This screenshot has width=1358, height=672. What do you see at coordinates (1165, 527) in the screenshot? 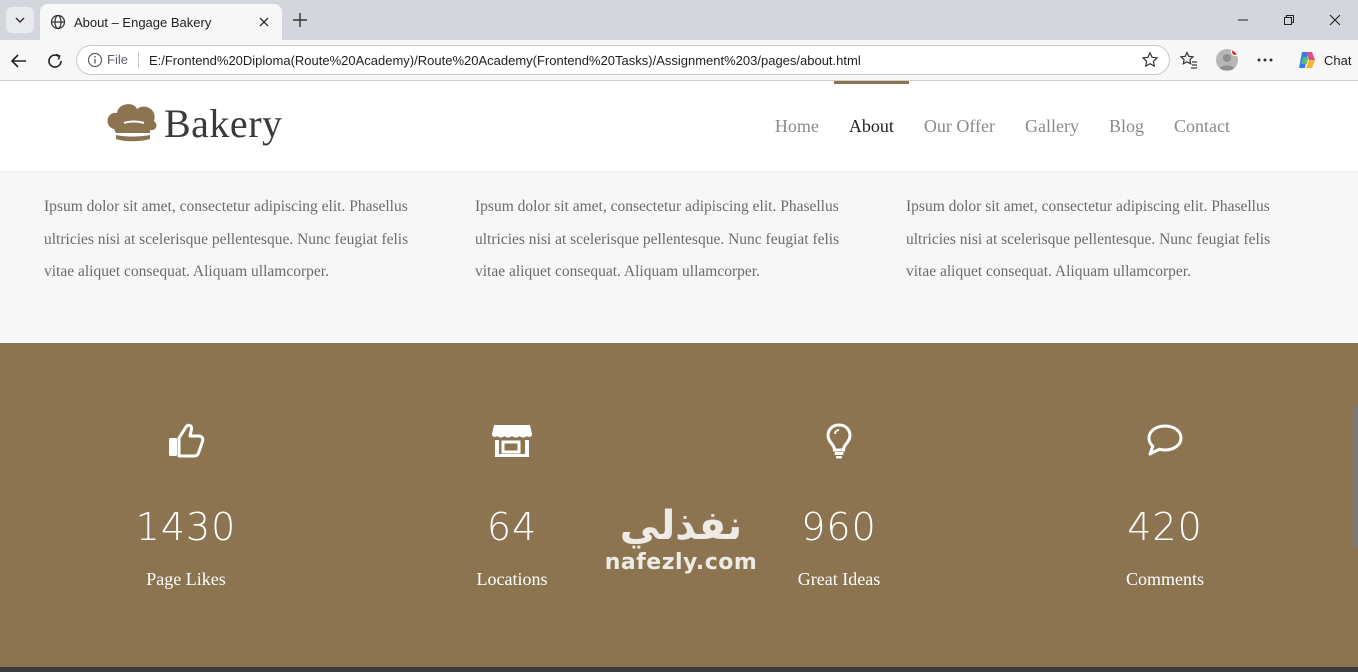
I see `stat-value: 420` at bounding box center [1165, 527].